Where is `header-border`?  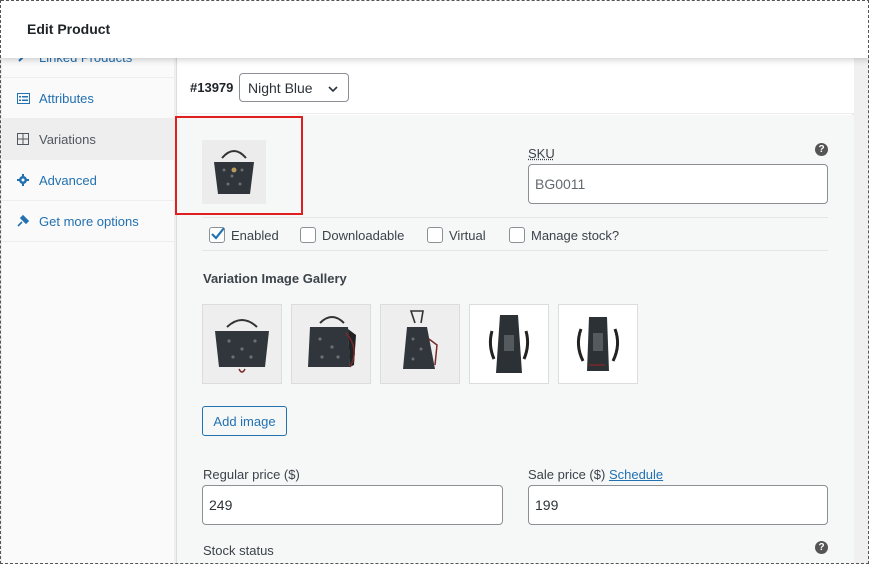
header-border is located at coordinates (435, 0).